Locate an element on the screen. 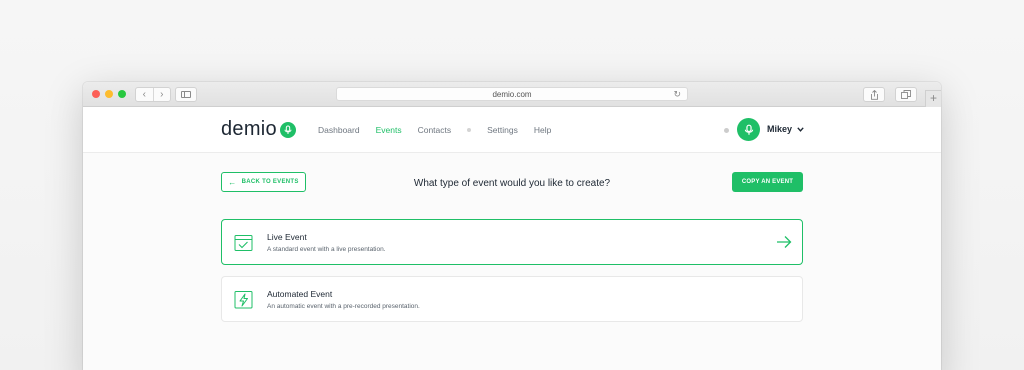 This screenshot has height=370, width=1024. user-menu: Mikey is located at coordinates (785, 129).